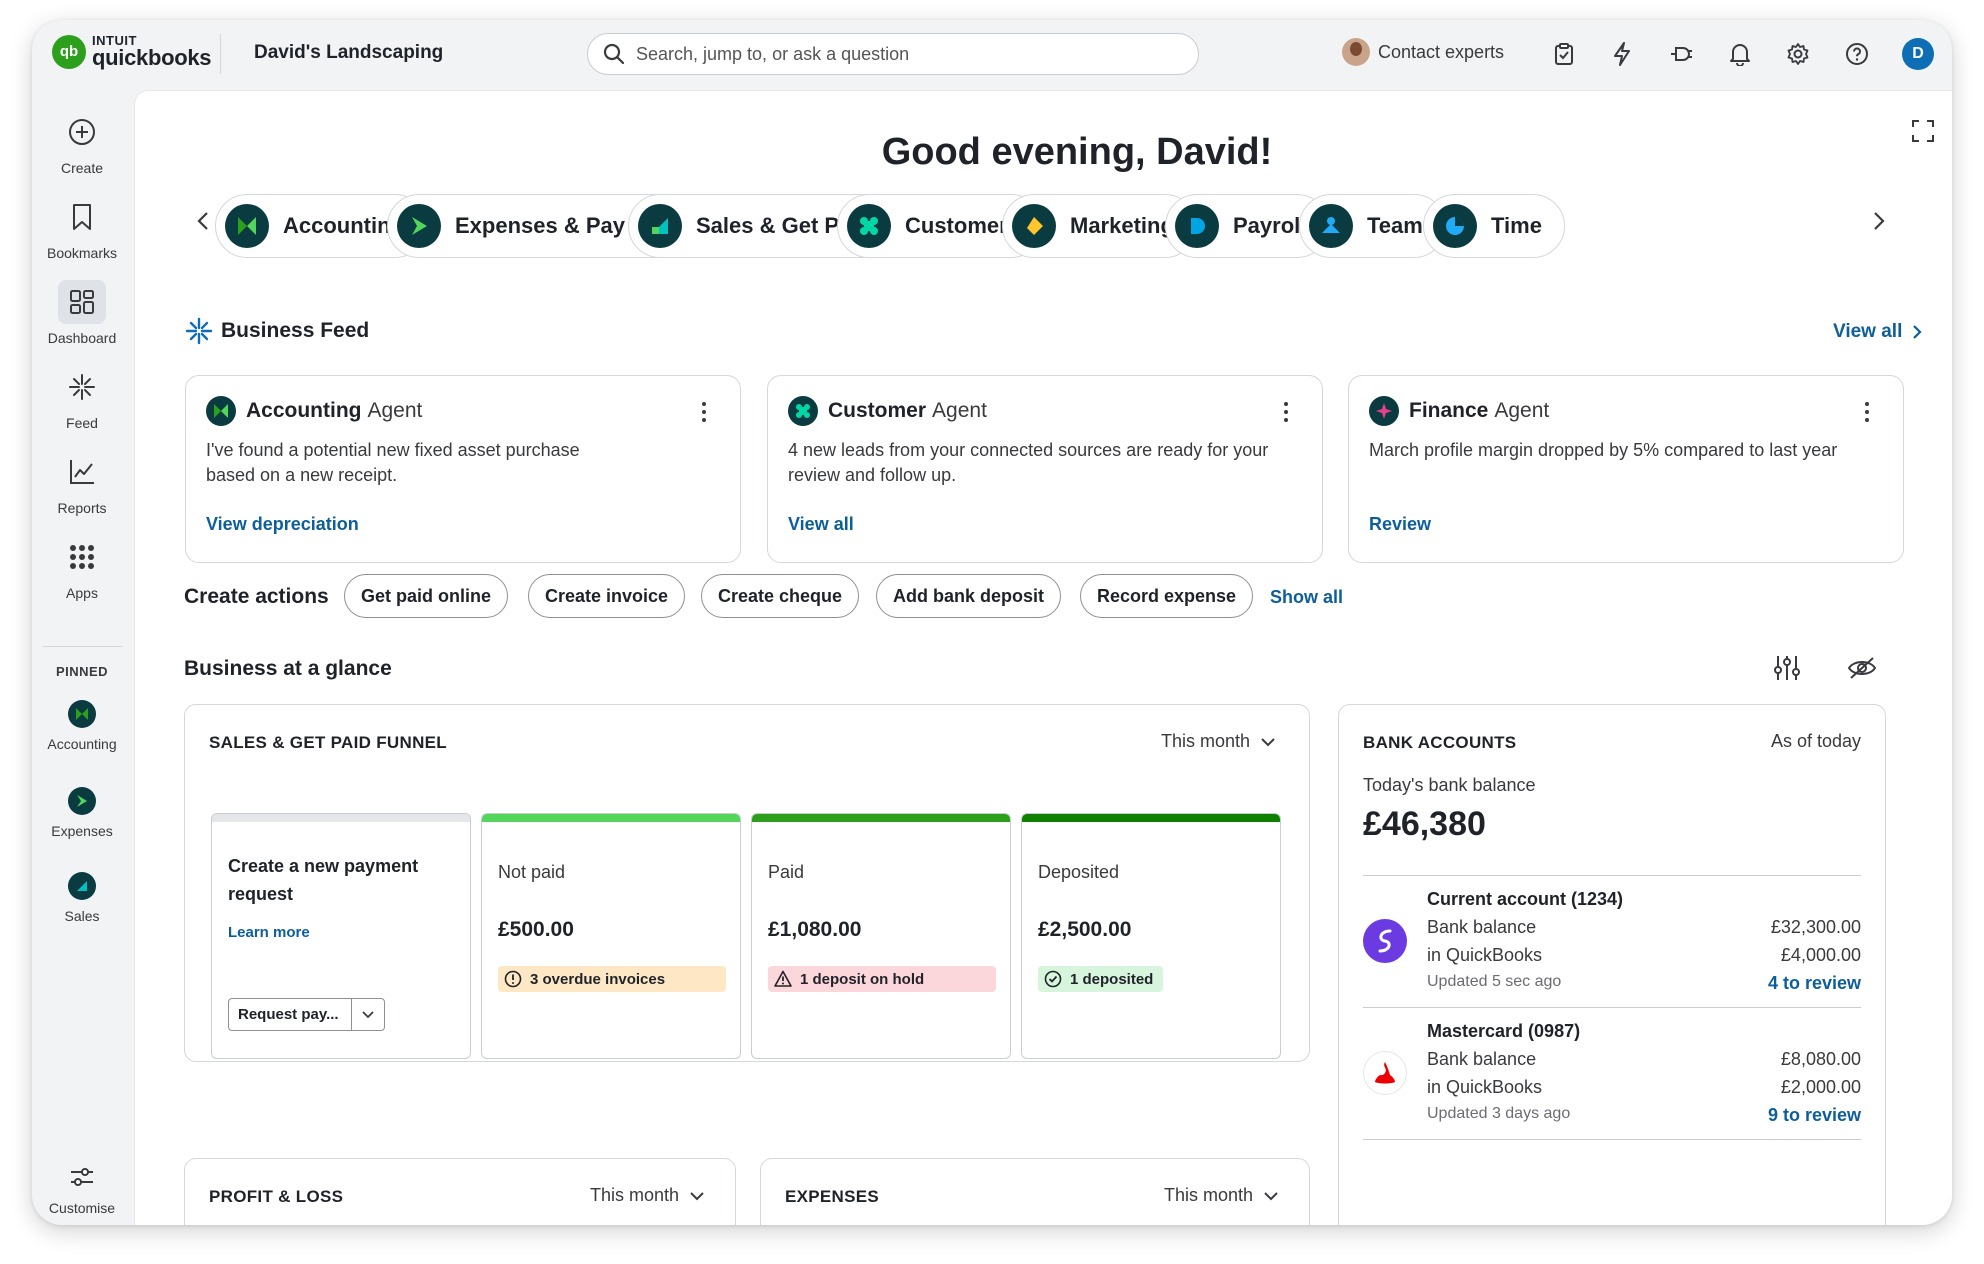 The image size is (1984, 1264). What do you see at coordinates (82, 714) in the screenshot?
I see `accounting-app-icon` at bounding box center [82, 714].